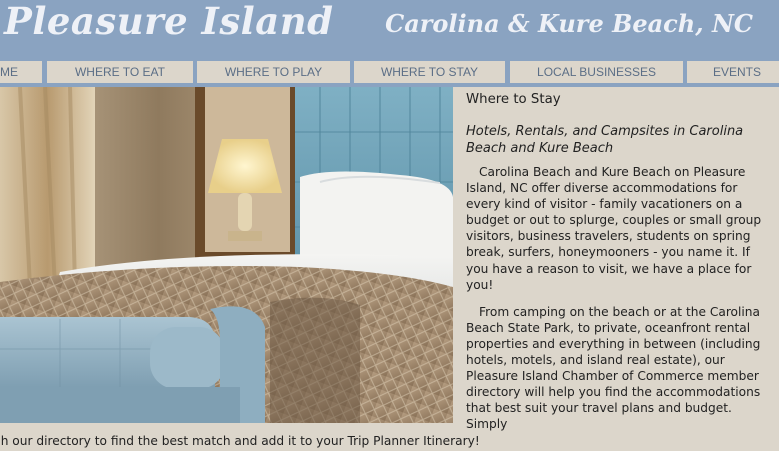 The height and width of the screenshot is (451, 779). Describe the element at coordinates (429, 72) in the screenshot. I see `nav-item-where-to-stay: WHERE TO STAY` at that location.